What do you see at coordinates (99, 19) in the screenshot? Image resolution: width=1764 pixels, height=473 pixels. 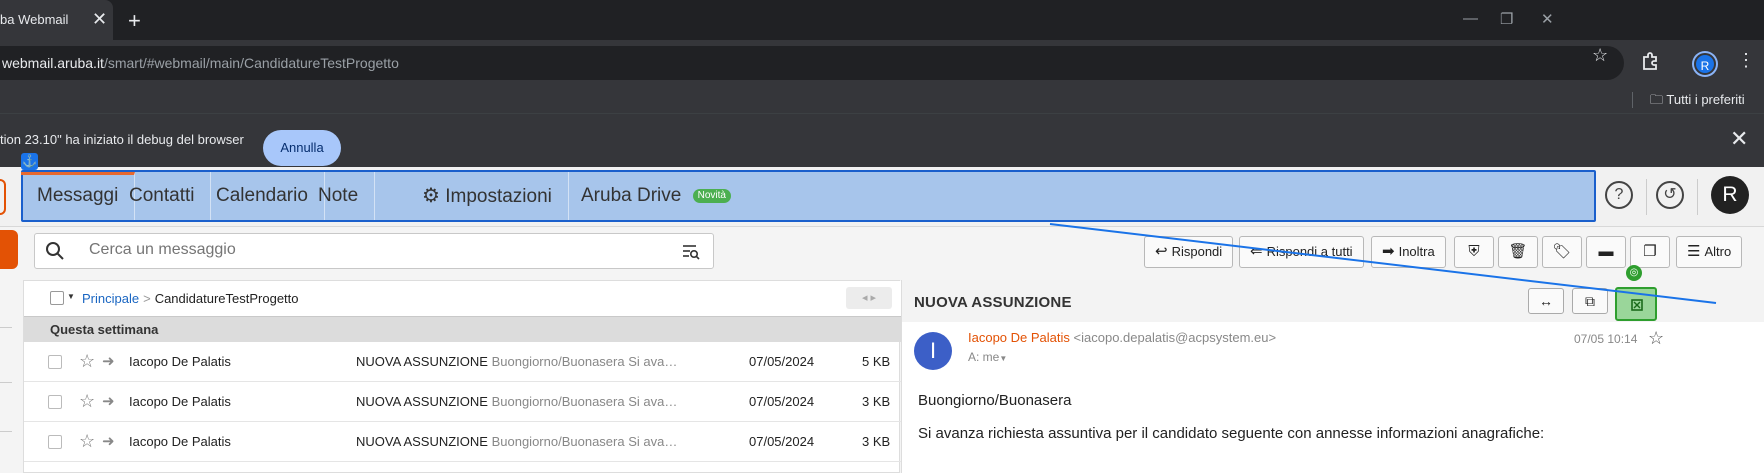 I see `tab-close-icon: ✕` at bounding box center [99, 19].